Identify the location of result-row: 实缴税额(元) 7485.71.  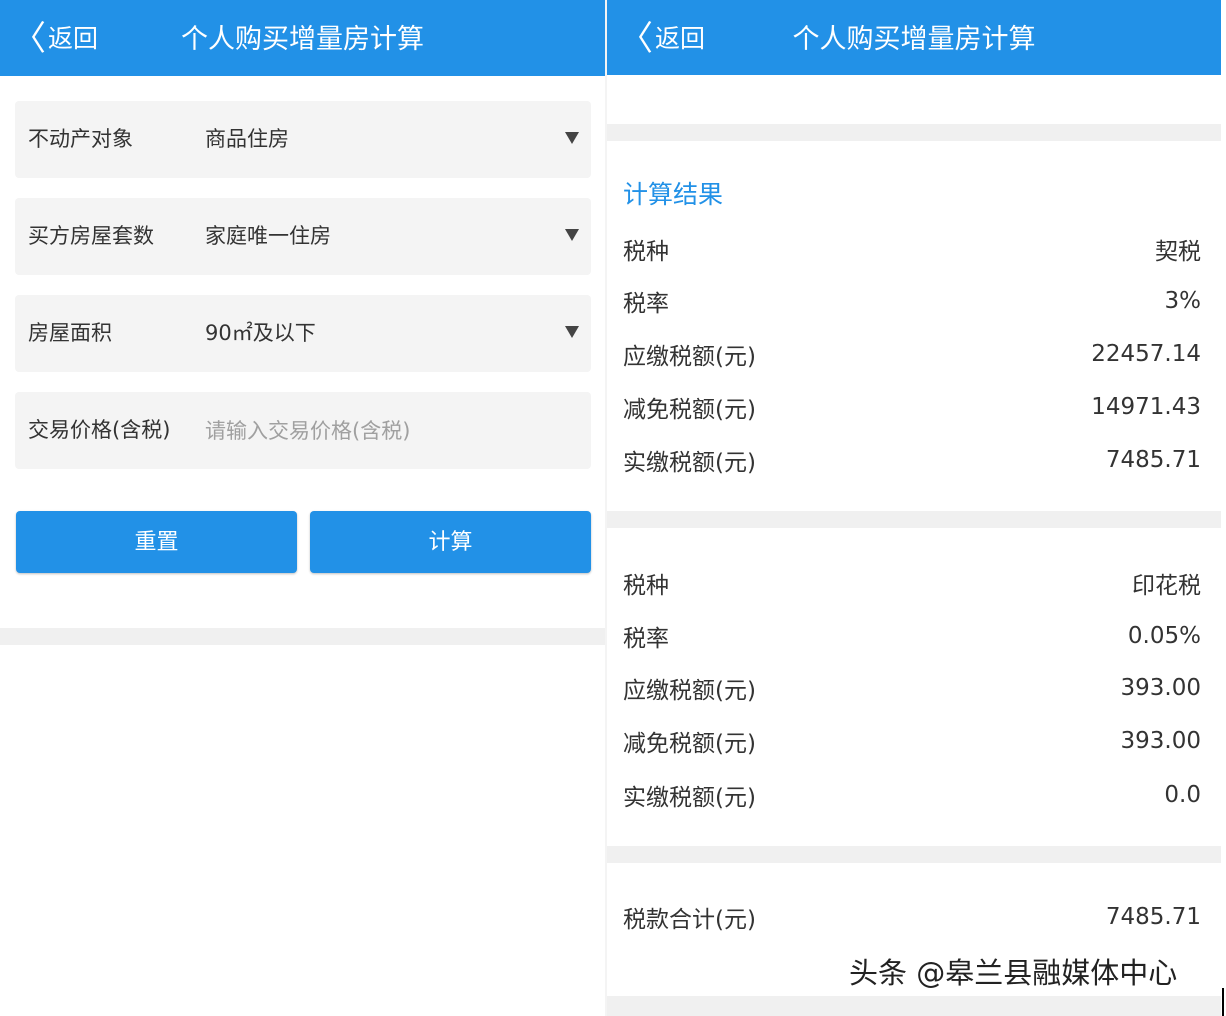
(912, 460).